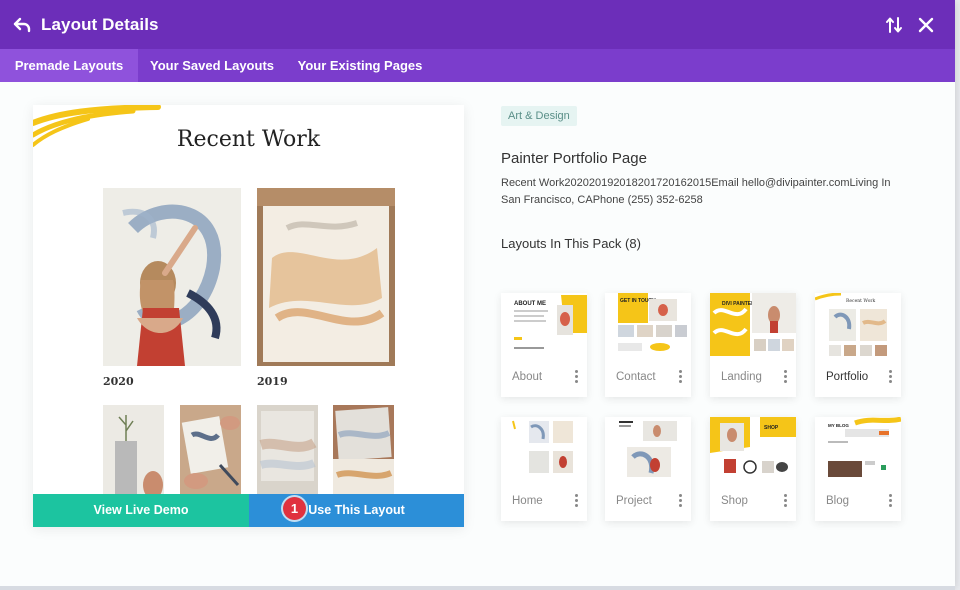 Image resolution: width=960 pixels, height=590 pixels. What do you see at coordinates (272, 381) in the screenshot?
I see `preview-year-2019: 2019` at bounding box center [272, 381].